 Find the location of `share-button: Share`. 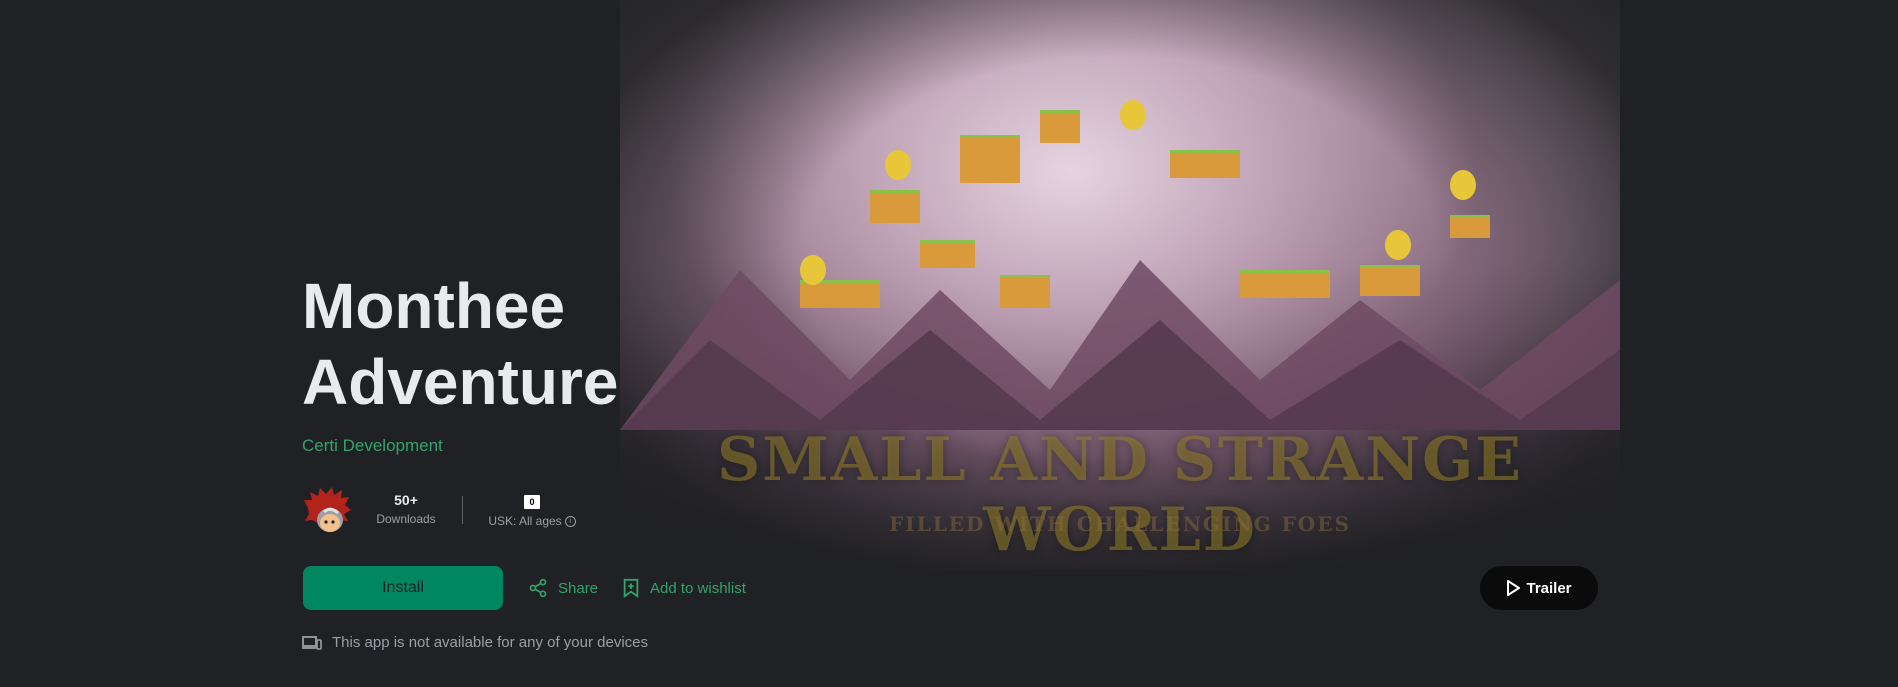

share-button: Share is located at coordinates (563, 588).